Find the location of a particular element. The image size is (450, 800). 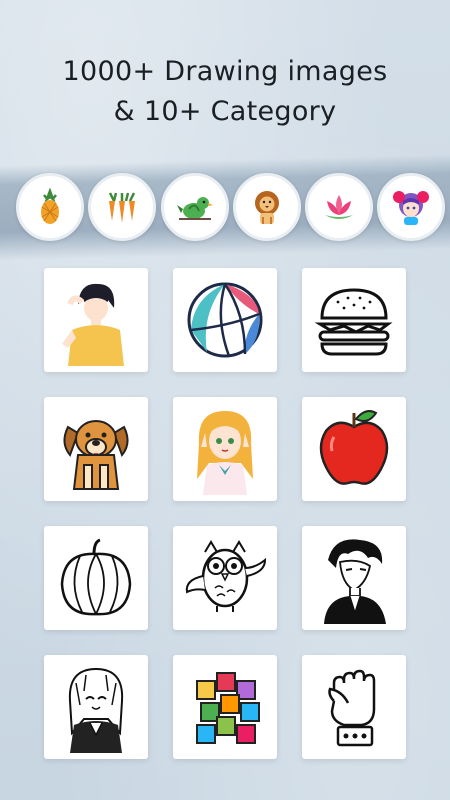

pumpkin-drawing is located at coordinates (96, 577).